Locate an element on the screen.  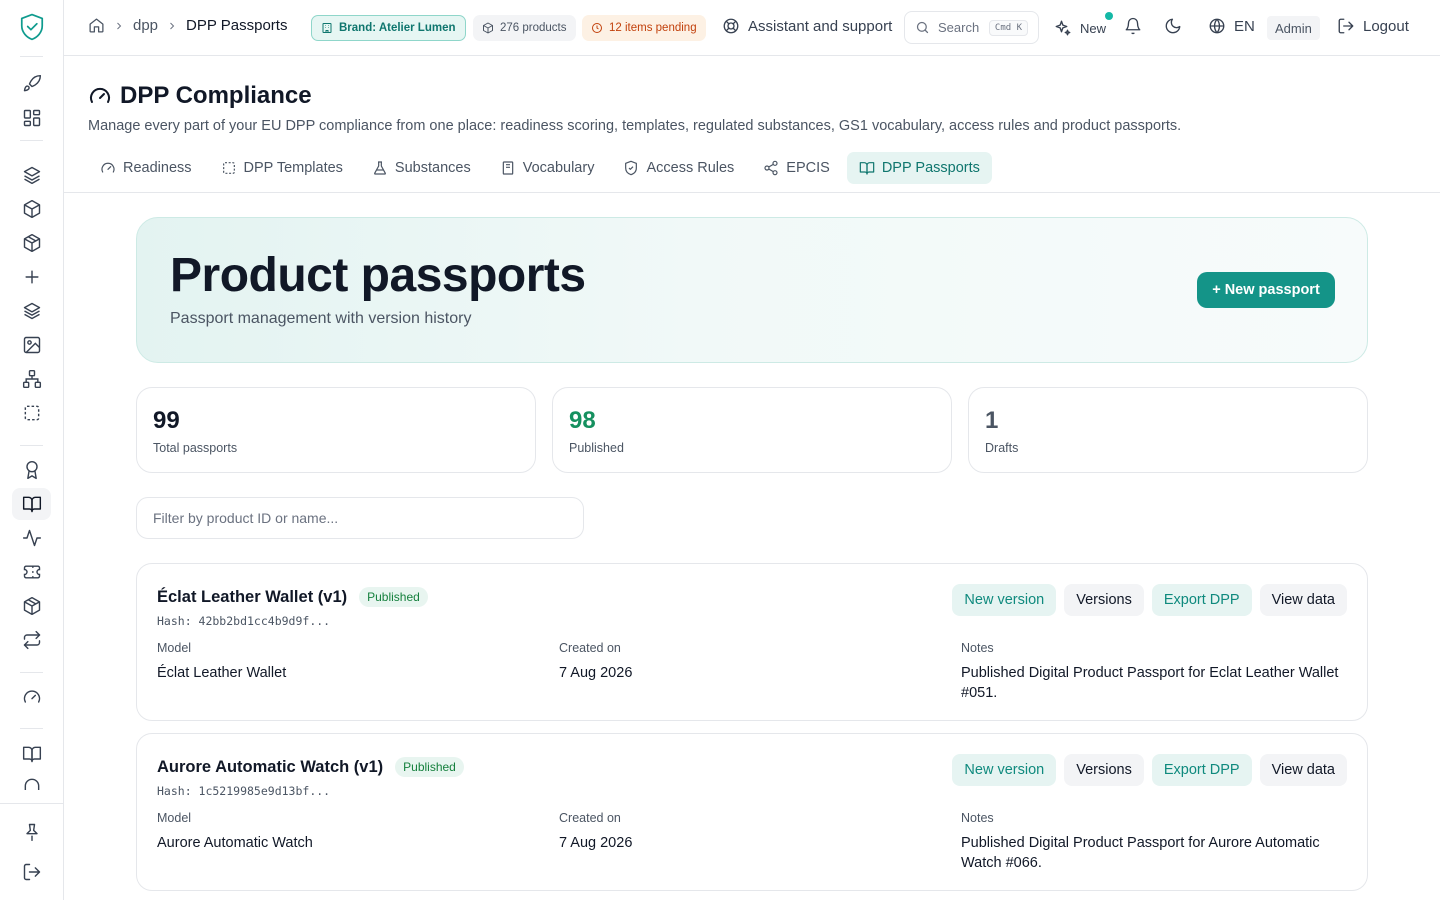
breadcrumb-dpp: dpp is located at coordinates (145, 25).